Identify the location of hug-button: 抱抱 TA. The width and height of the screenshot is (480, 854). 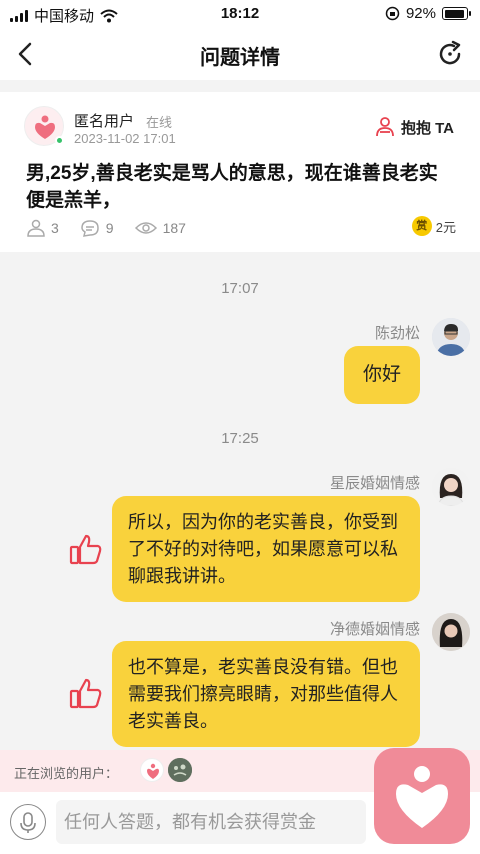
(414, 127).